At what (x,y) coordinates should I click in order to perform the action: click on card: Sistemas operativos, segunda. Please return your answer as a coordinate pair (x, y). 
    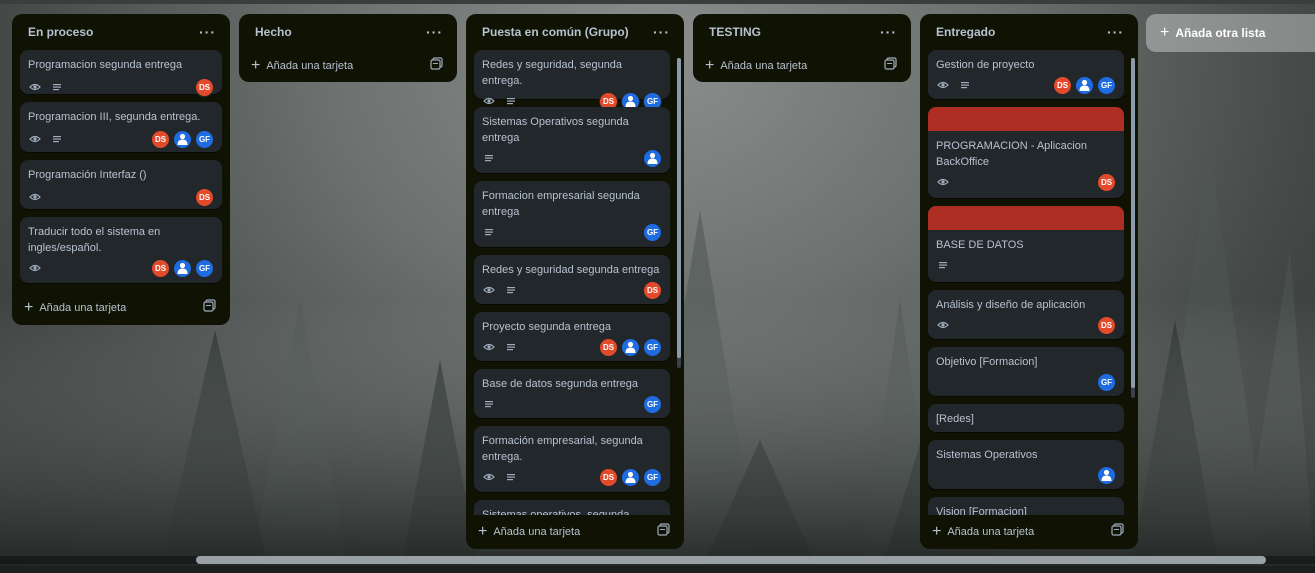
    Looking at the image, I should click on (572, 507).